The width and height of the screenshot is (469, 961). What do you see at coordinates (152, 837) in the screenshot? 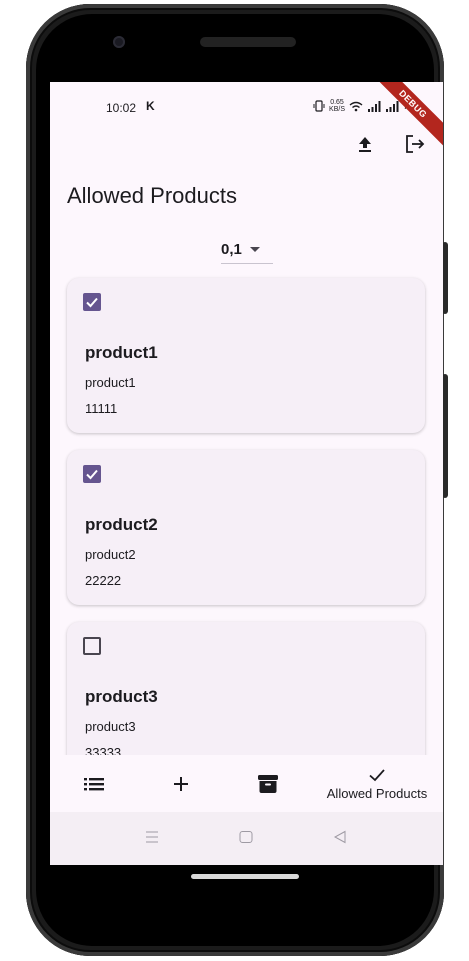
I see `menu-icon` at bounding box center [152, 837].